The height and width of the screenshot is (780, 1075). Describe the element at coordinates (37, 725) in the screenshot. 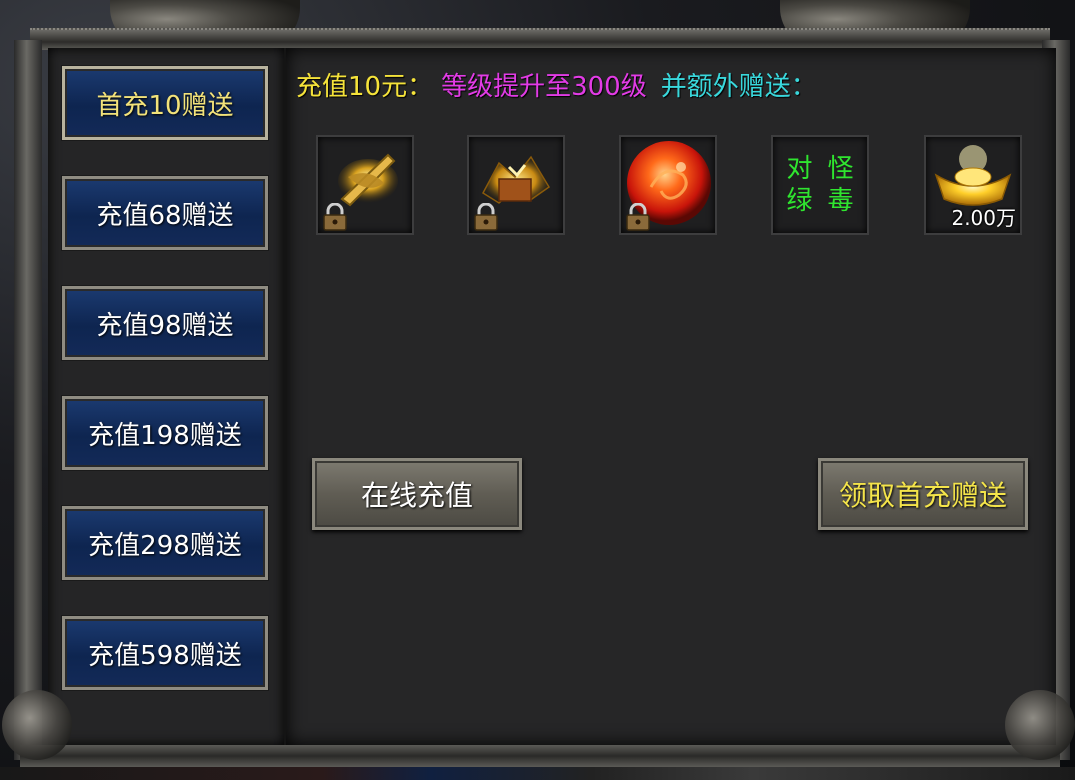

I see `corner-ornament-bottom-left-icon` at that location.